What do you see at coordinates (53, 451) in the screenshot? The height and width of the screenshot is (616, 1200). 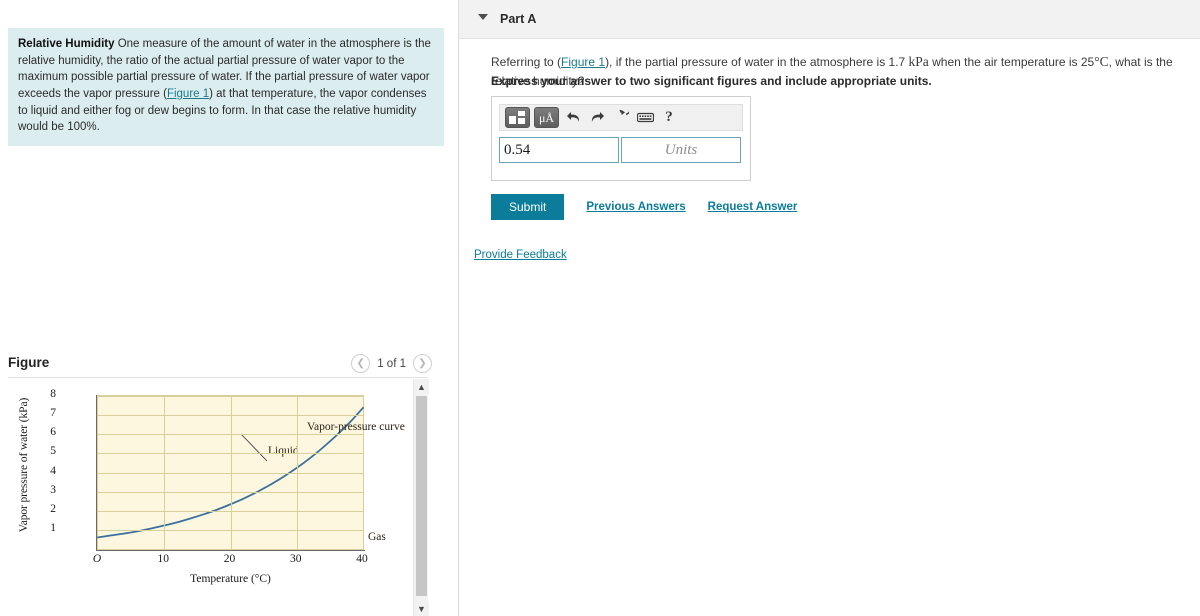 I see `chart-y-tick-label: 5` at bounding box center [53, 451].